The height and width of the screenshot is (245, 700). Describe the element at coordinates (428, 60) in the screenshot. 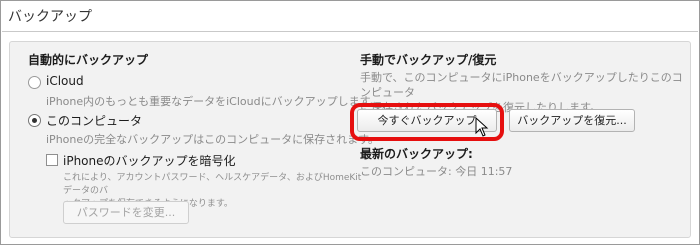

I see `manual-backup-heading: 手動でバックアップ/復元` at that location.